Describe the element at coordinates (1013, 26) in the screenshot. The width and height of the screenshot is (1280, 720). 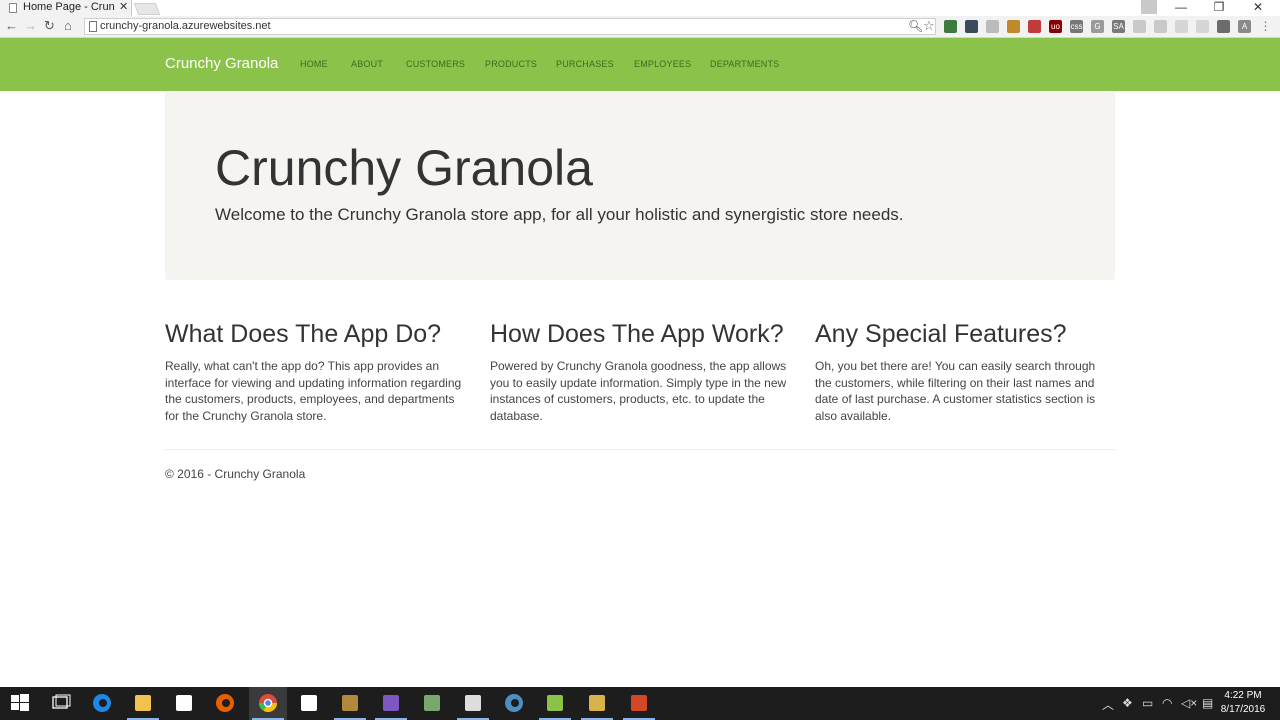
I see `hand-icon` at that location.